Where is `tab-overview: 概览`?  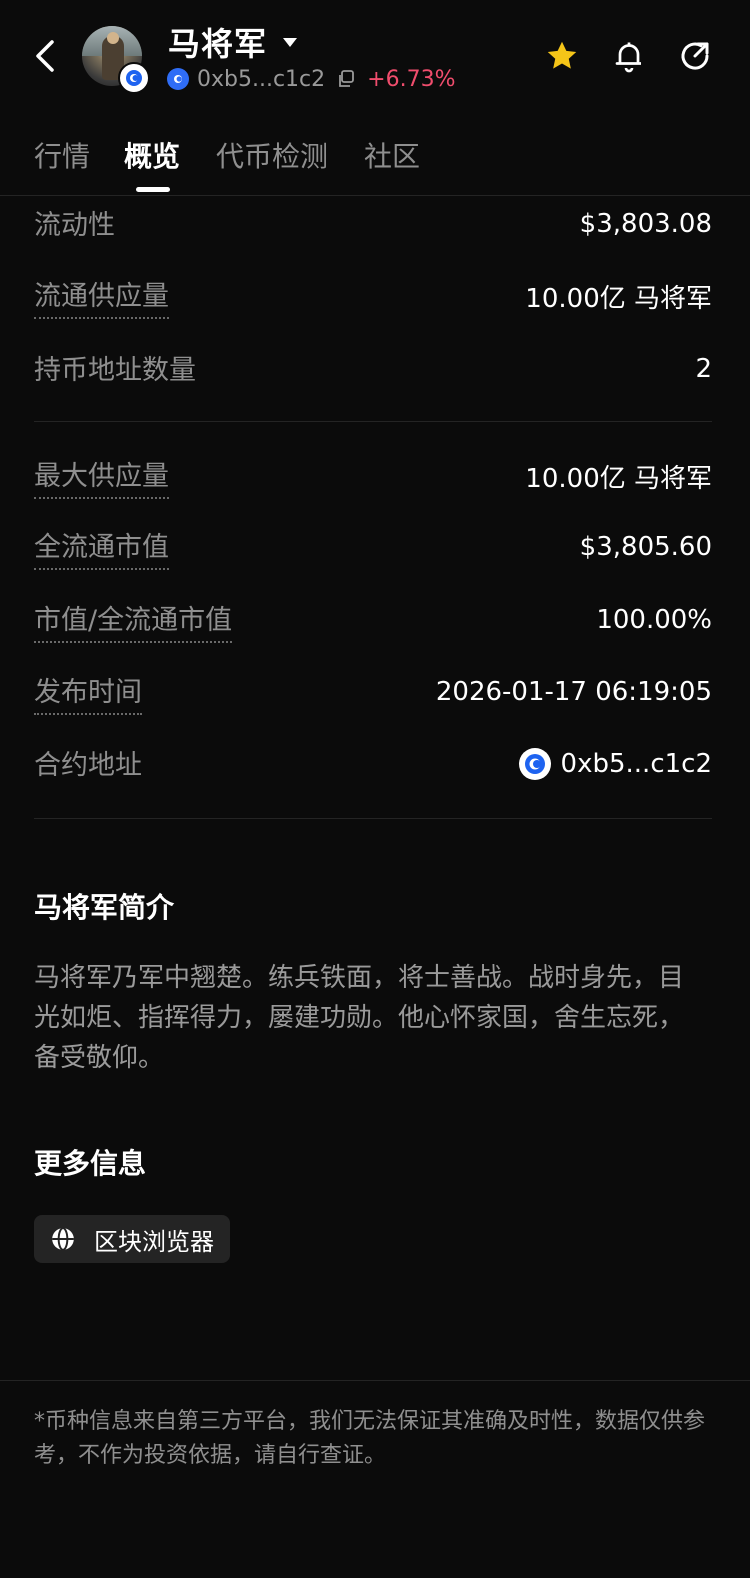
tab-overview: 概览 is located at coordinates (152, 155).